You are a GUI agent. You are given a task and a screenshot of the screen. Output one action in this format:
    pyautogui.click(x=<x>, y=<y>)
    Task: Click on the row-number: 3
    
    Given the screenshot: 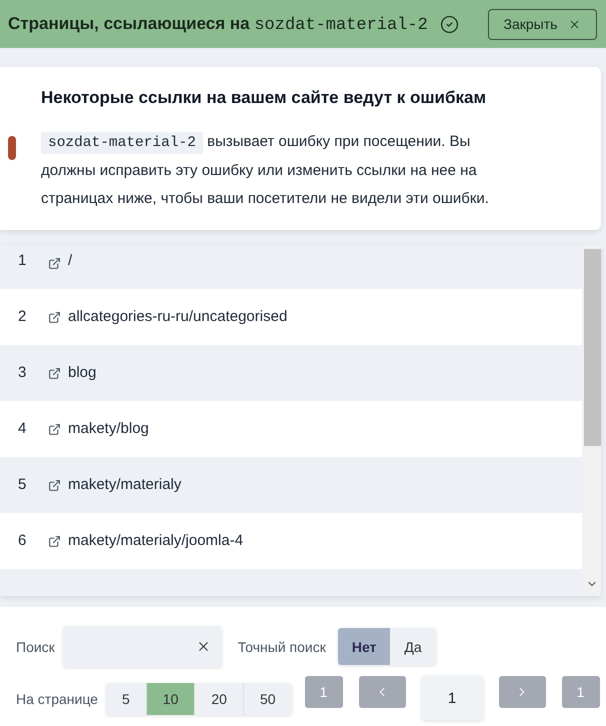 What is the action you would take?
    pyautogui.click(x=23, y=373)
    